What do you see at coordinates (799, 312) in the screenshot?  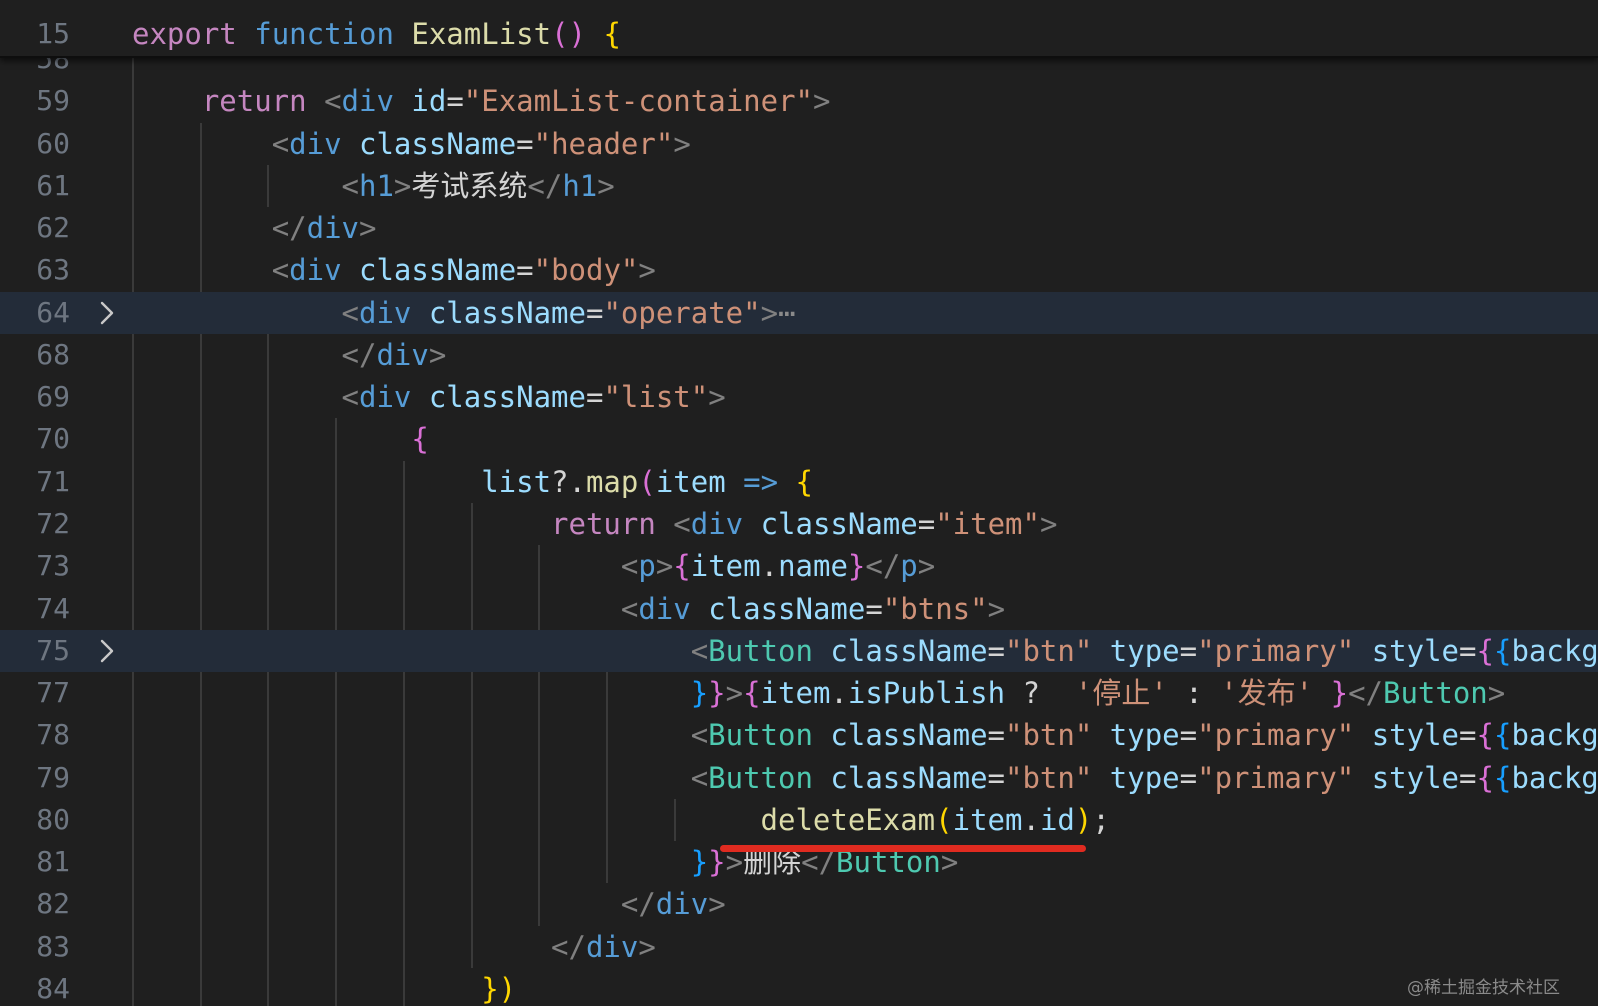 I see `code-line: 64 <div className="operate">⋯` at bounding box center [799, 312].